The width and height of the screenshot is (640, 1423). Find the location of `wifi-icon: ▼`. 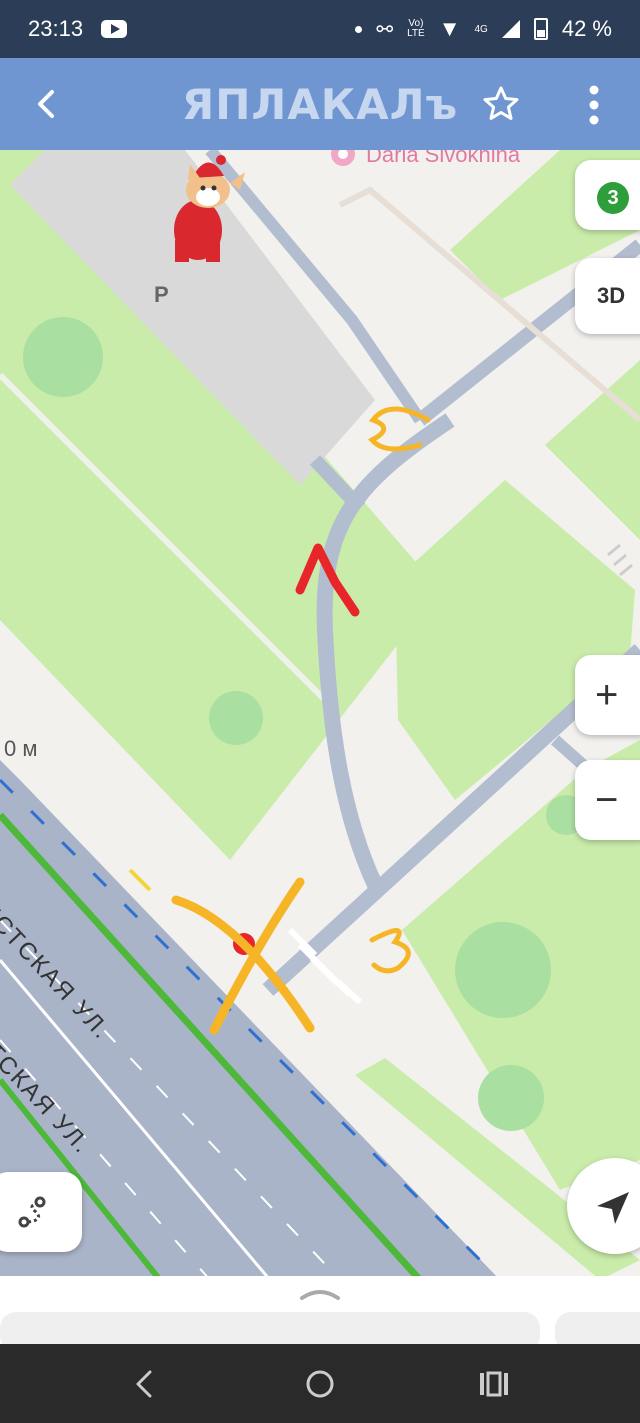

wifi-icon: ▼ is located at coordinates (449, 28).